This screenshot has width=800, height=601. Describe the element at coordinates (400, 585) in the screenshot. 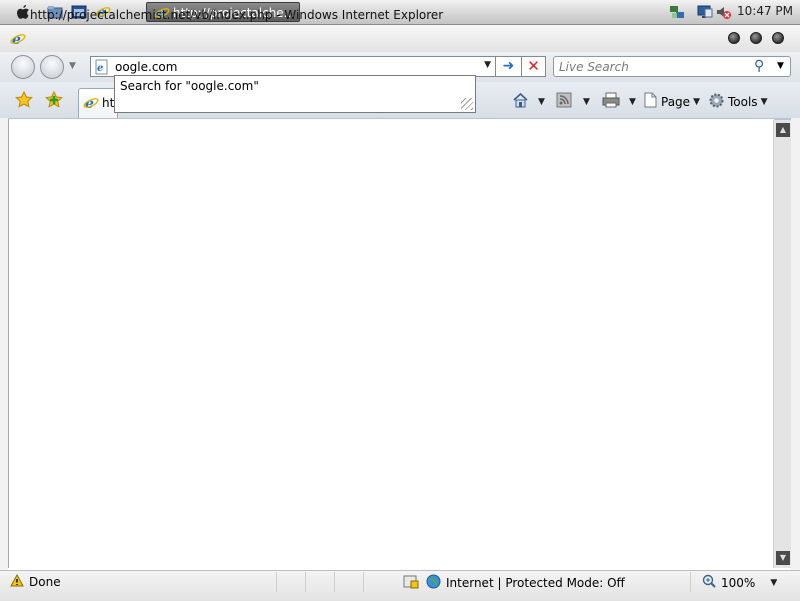

I see `status-bar` at that location.